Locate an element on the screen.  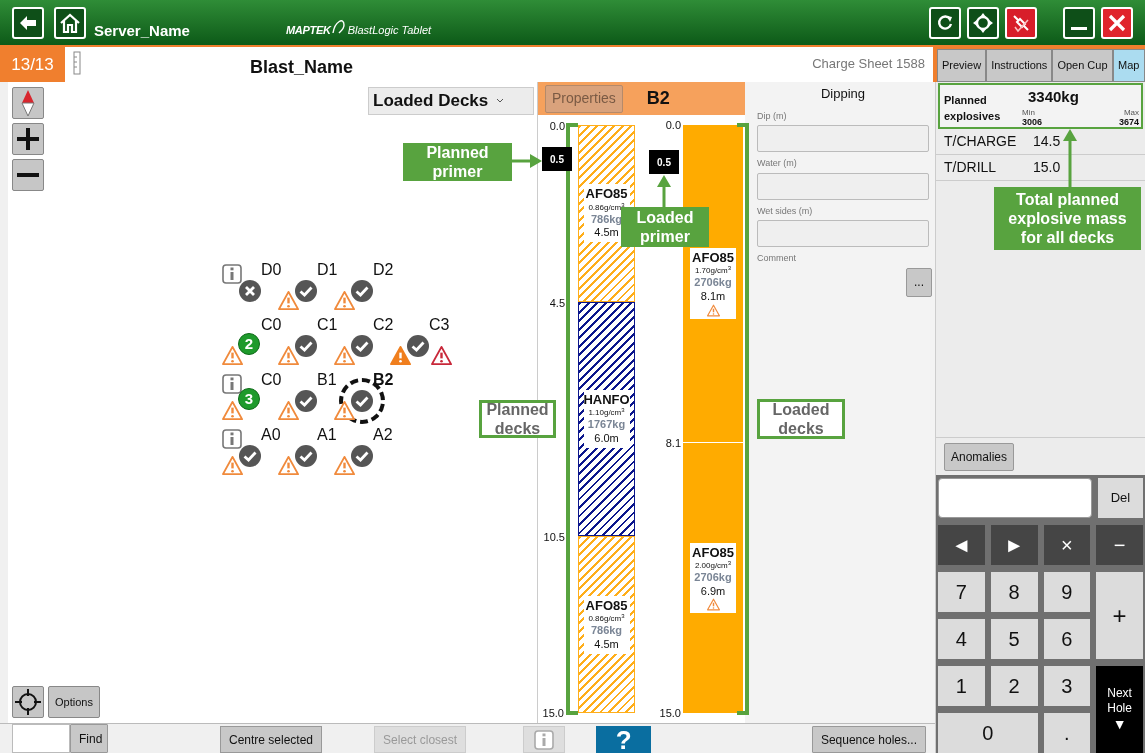
home-button is located at coordinates (70, 22).